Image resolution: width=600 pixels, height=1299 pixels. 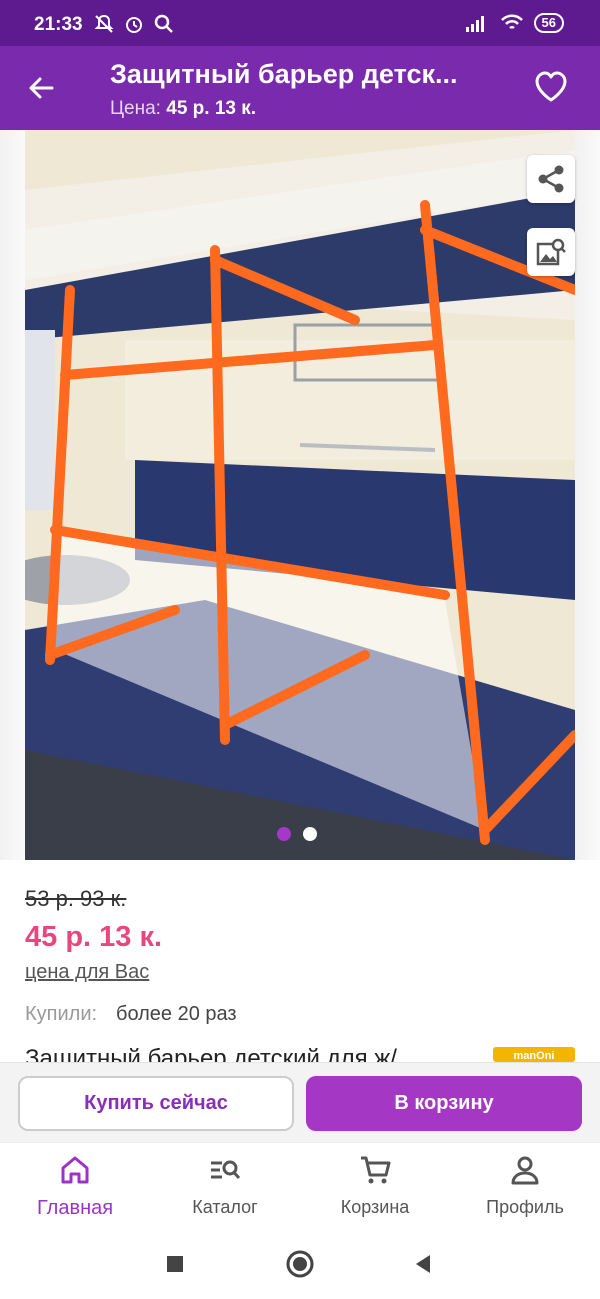 I want to click on catalog-search-icon, so click(x=226, y=1170).